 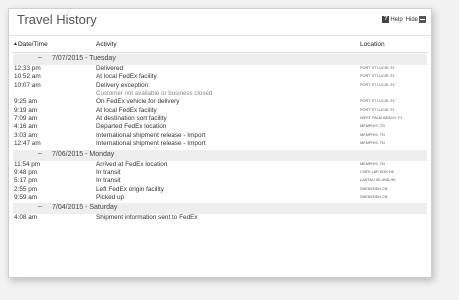 I want to click on hide-label: Hide, so click(x=411, y=19).